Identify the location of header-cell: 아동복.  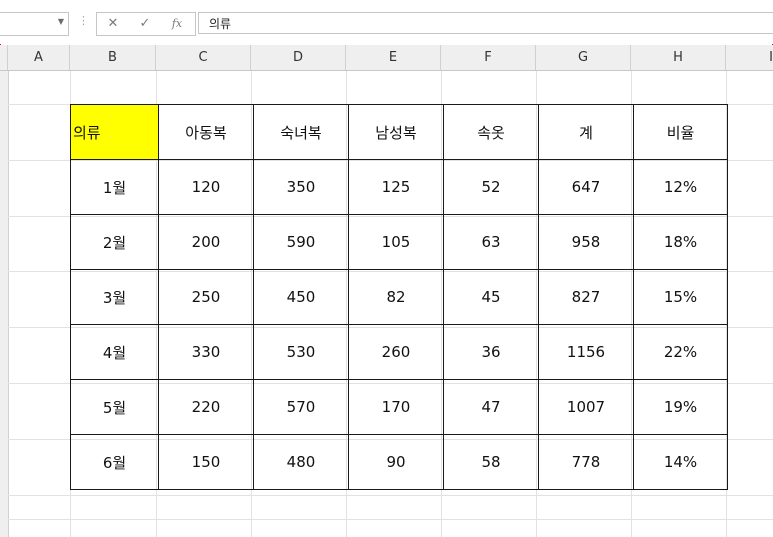
(206, 132).